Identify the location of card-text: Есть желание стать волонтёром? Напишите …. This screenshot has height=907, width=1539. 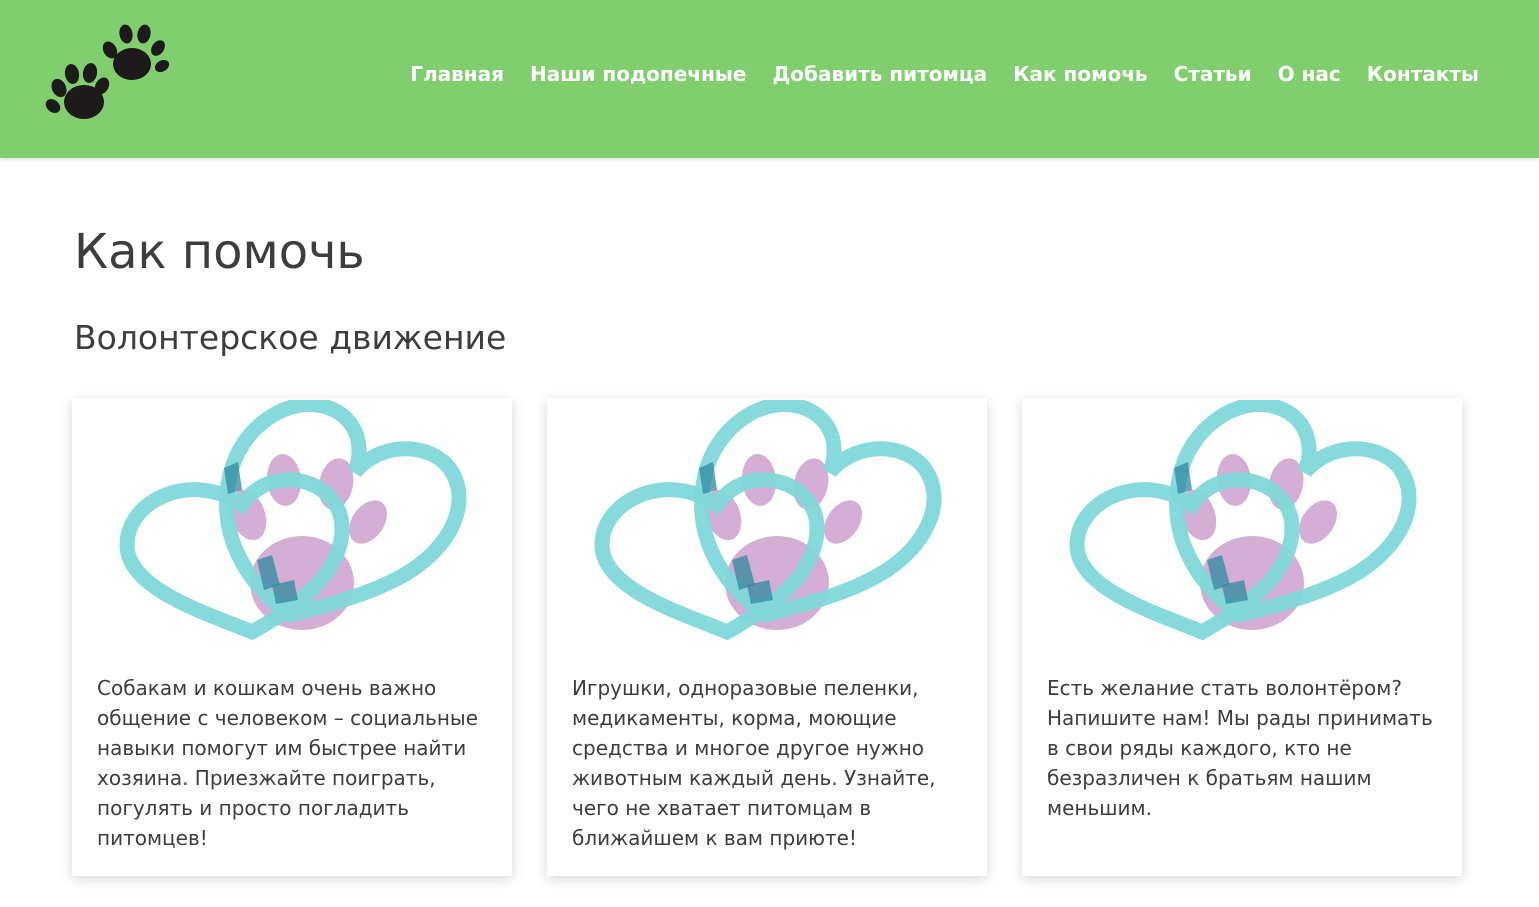
(1240, 748).